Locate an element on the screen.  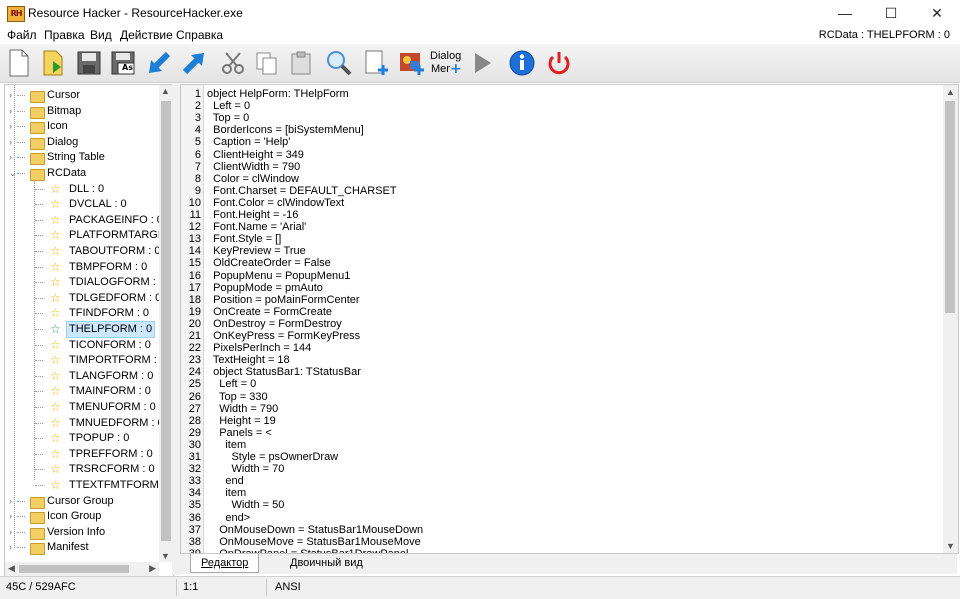
code-line: Width = 50 is located at coordinates (245, 505).